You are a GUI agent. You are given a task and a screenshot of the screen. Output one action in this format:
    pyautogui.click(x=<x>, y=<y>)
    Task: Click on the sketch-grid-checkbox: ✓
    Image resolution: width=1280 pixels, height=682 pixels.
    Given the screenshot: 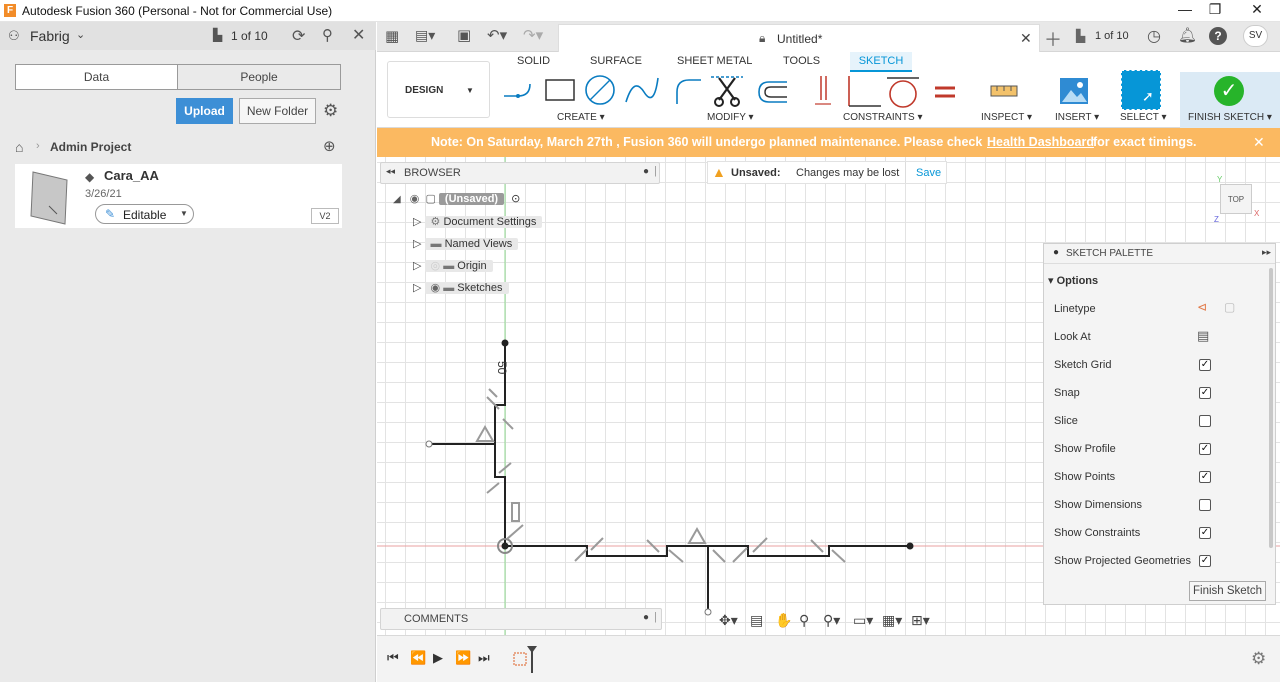 What is the action you would take?
    pyautogui.click(x=1205, y=365)
    